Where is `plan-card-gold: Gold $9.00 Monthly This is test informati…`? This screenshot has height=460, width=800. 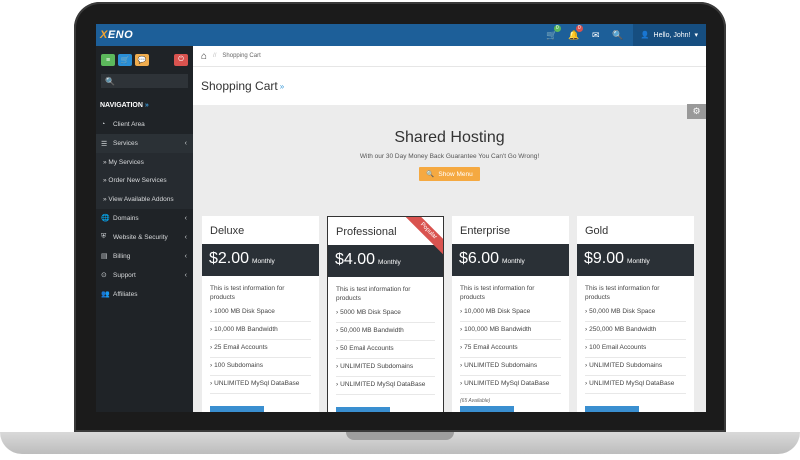
plan-card-gold: Gold $9.00 Monthly This is test informati… is located at coordinates (635, 314).